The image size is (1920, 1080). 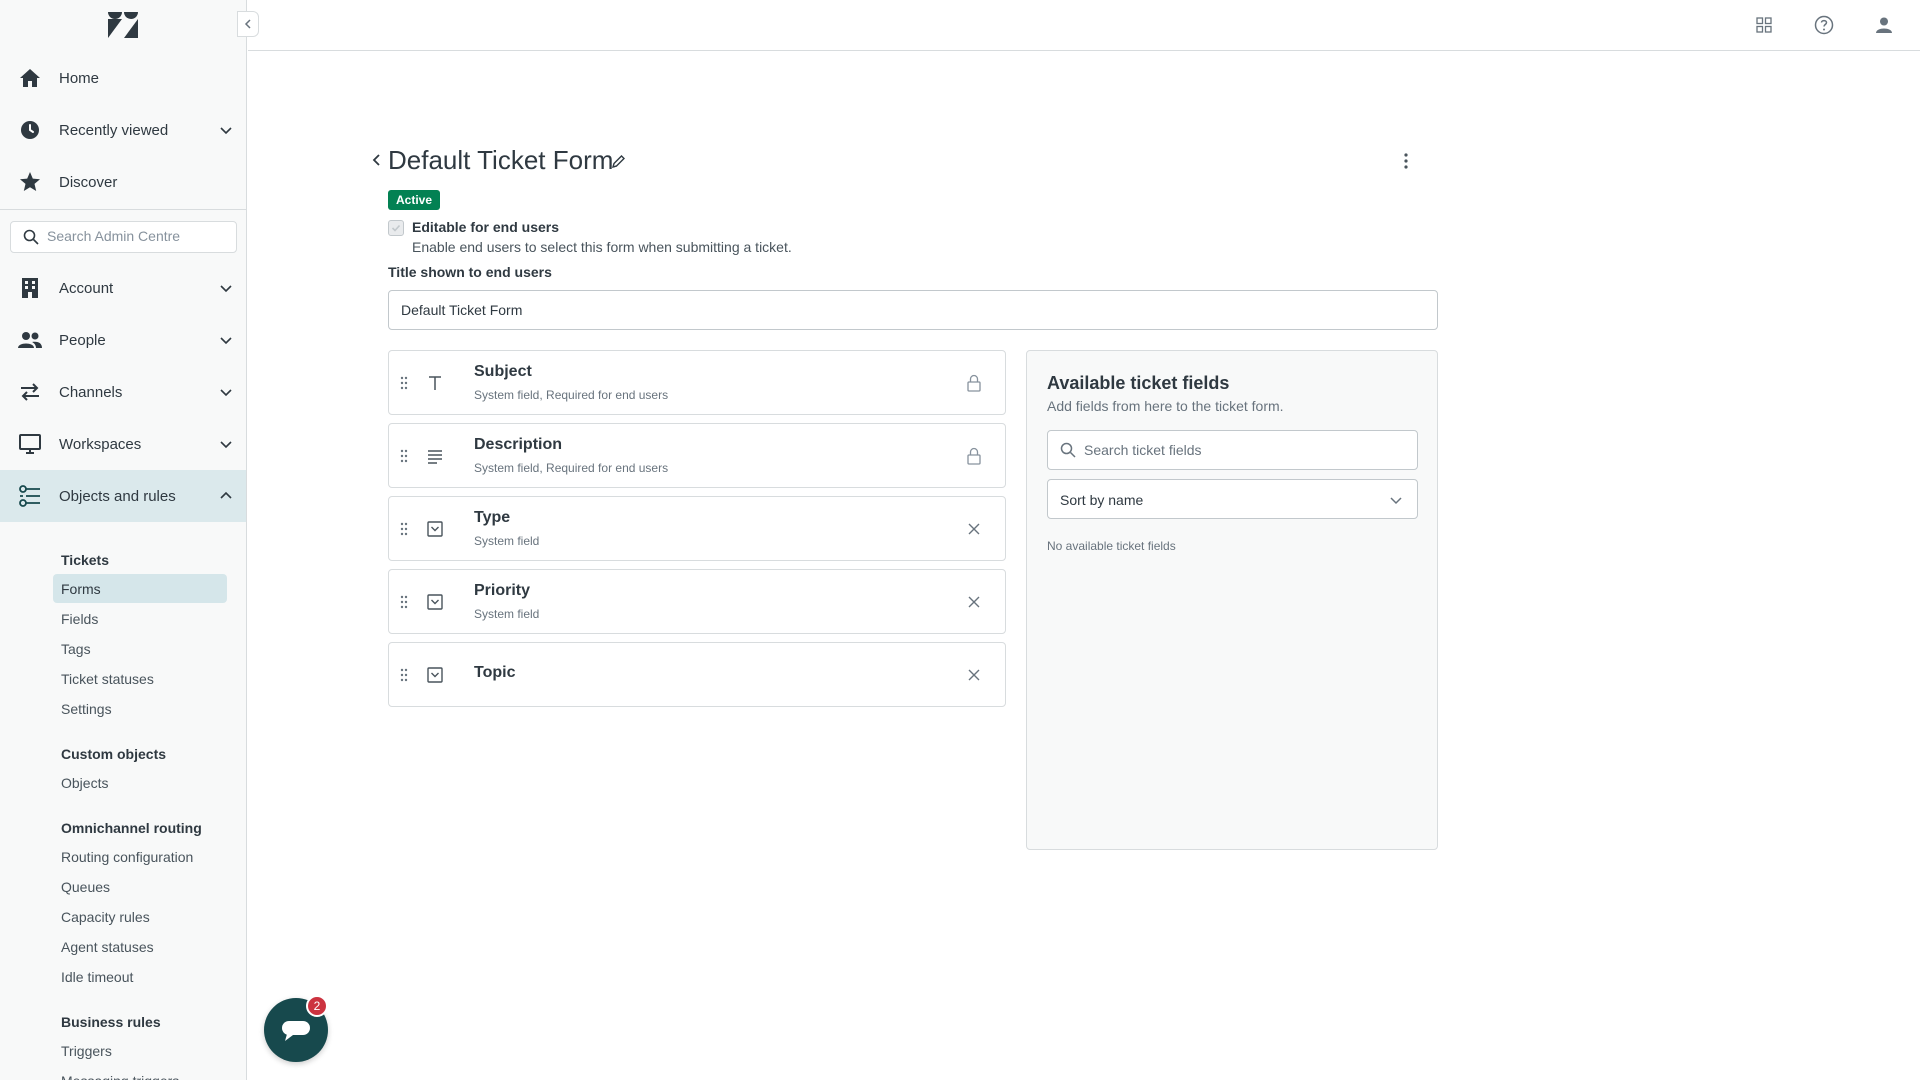 I want to click on apps-icon, so click(x=1764, y=25).